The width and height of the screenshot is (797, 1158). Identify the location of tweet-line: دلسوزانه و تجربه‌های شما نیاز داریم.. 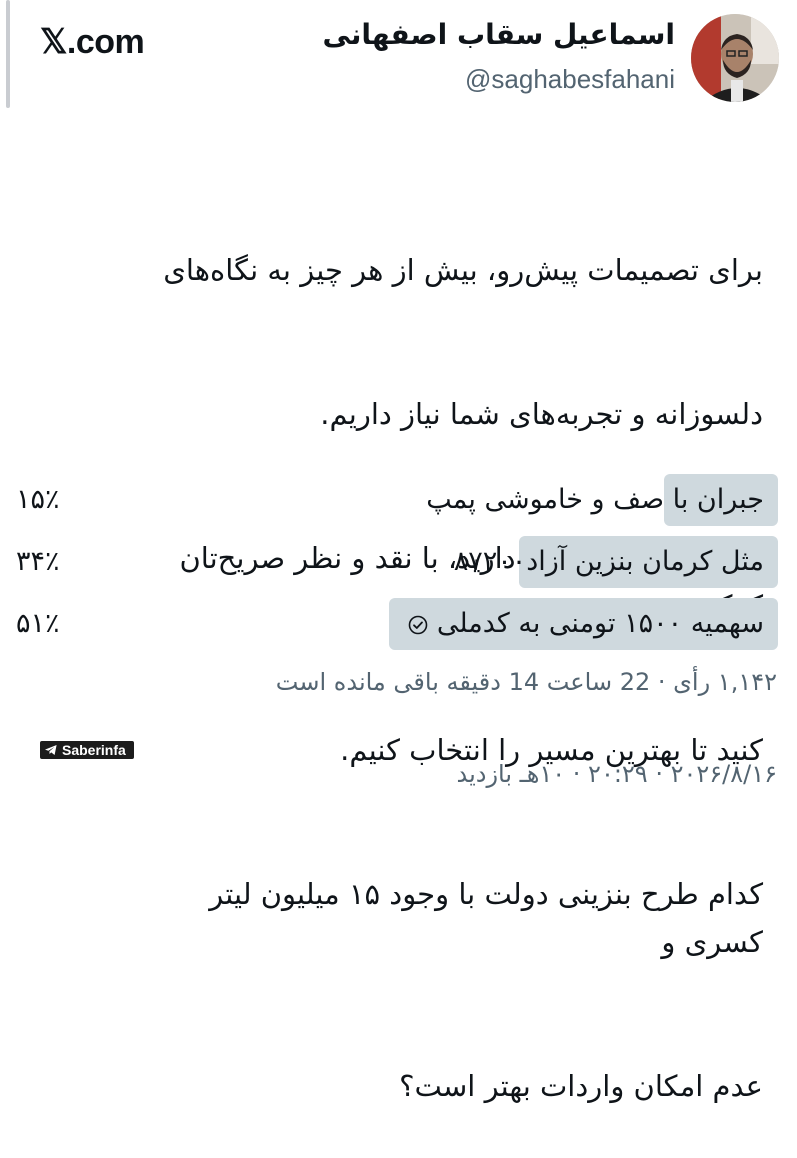
(541, 414).